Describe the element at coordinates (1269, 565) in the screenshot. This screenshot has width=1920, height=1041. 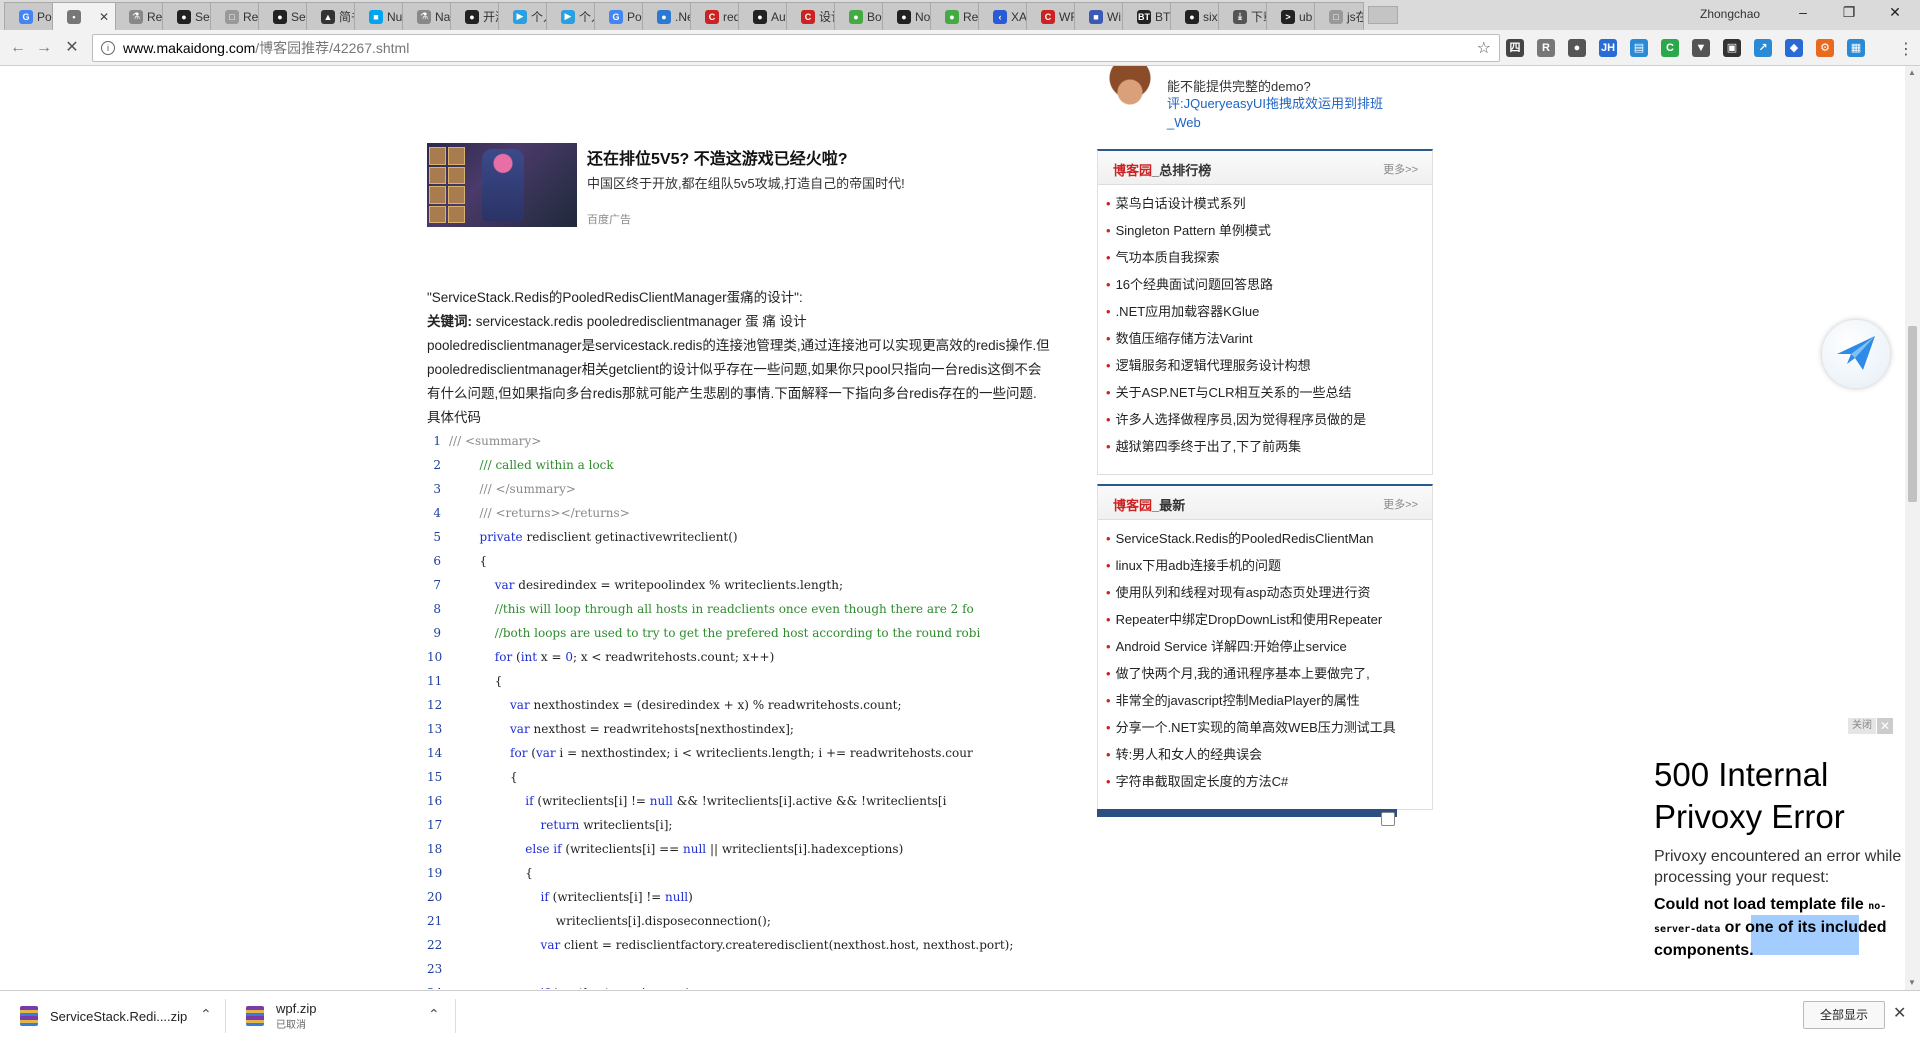
I see `latest-list-item: linux下用adb连接手机的问题` at that location.